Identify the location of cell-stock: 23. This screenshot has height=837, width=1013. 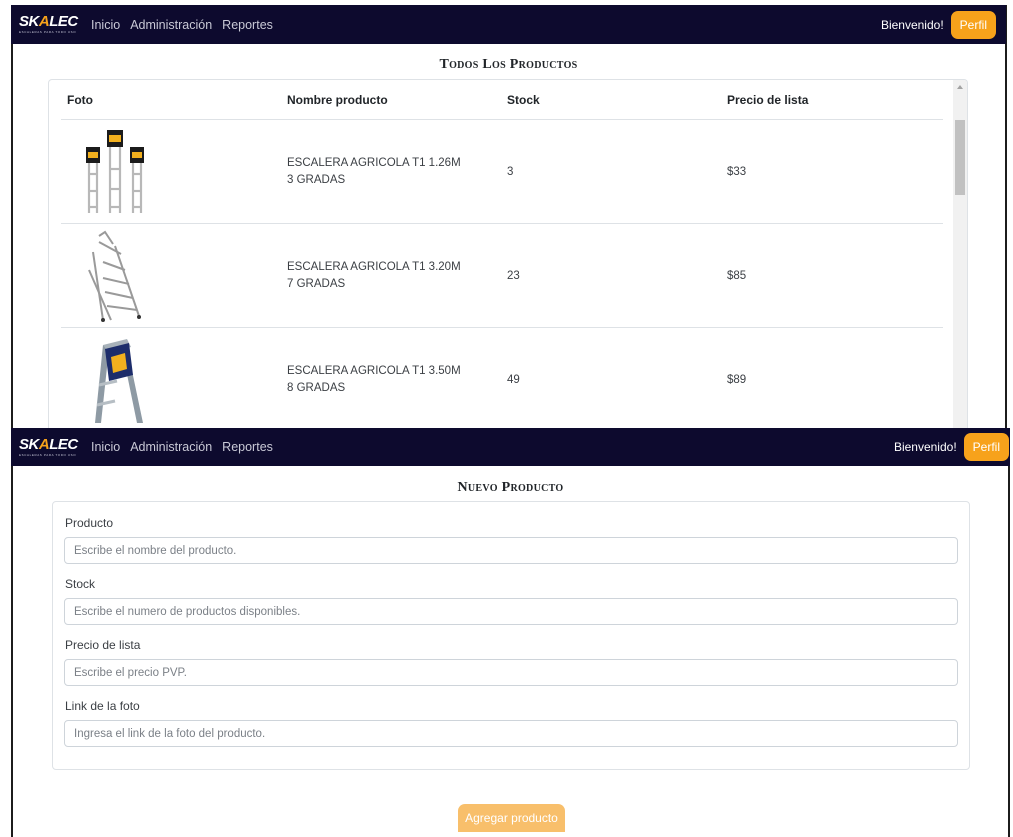
(513, 275).